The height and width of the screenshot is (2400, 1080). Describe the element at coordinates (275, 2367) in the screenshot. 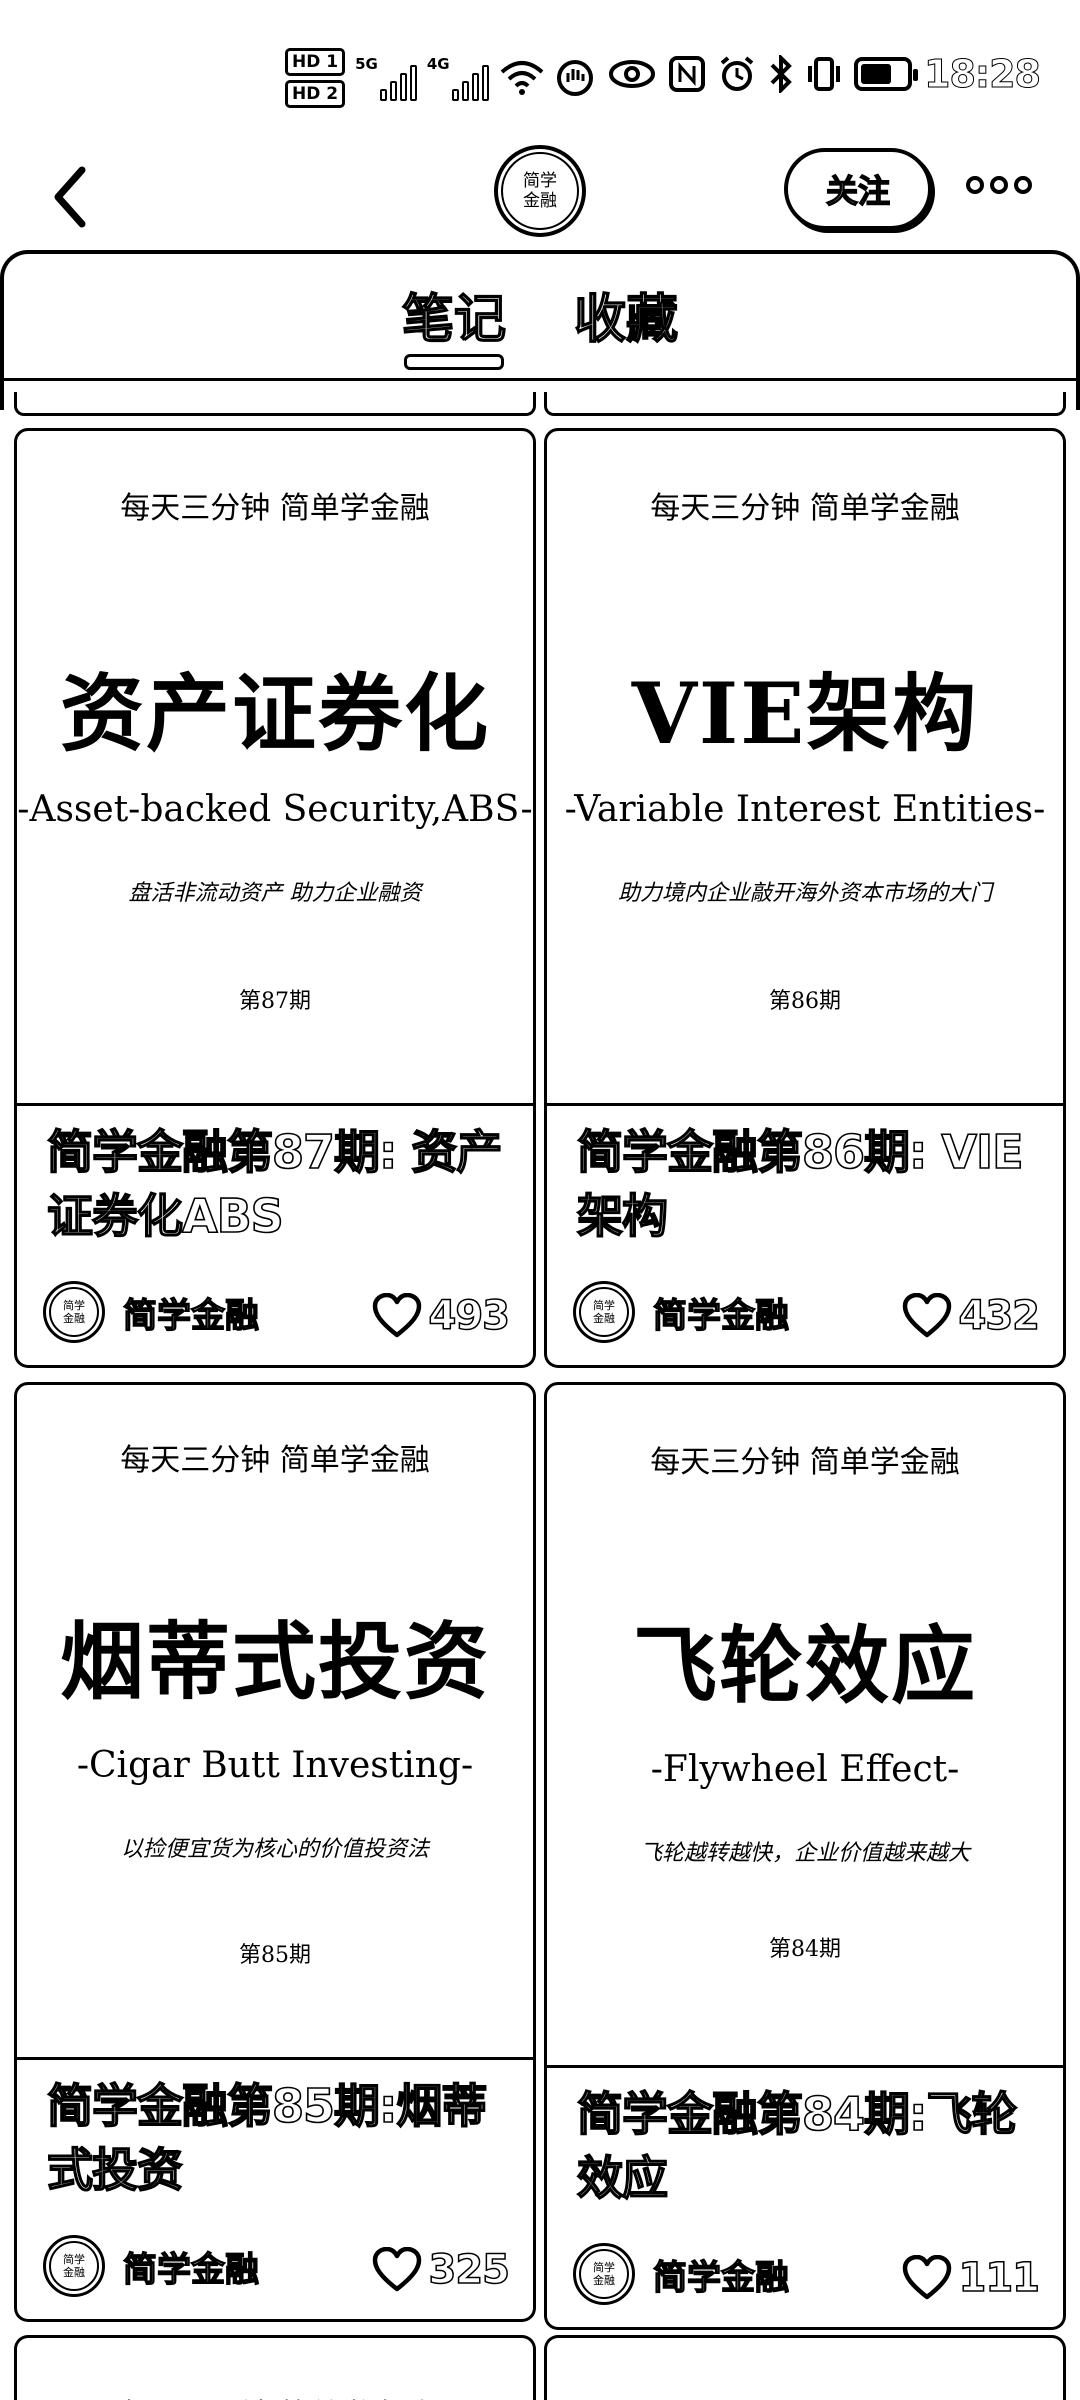

I see `next-note-card: 每天三分钟 简单学金融` at that location.